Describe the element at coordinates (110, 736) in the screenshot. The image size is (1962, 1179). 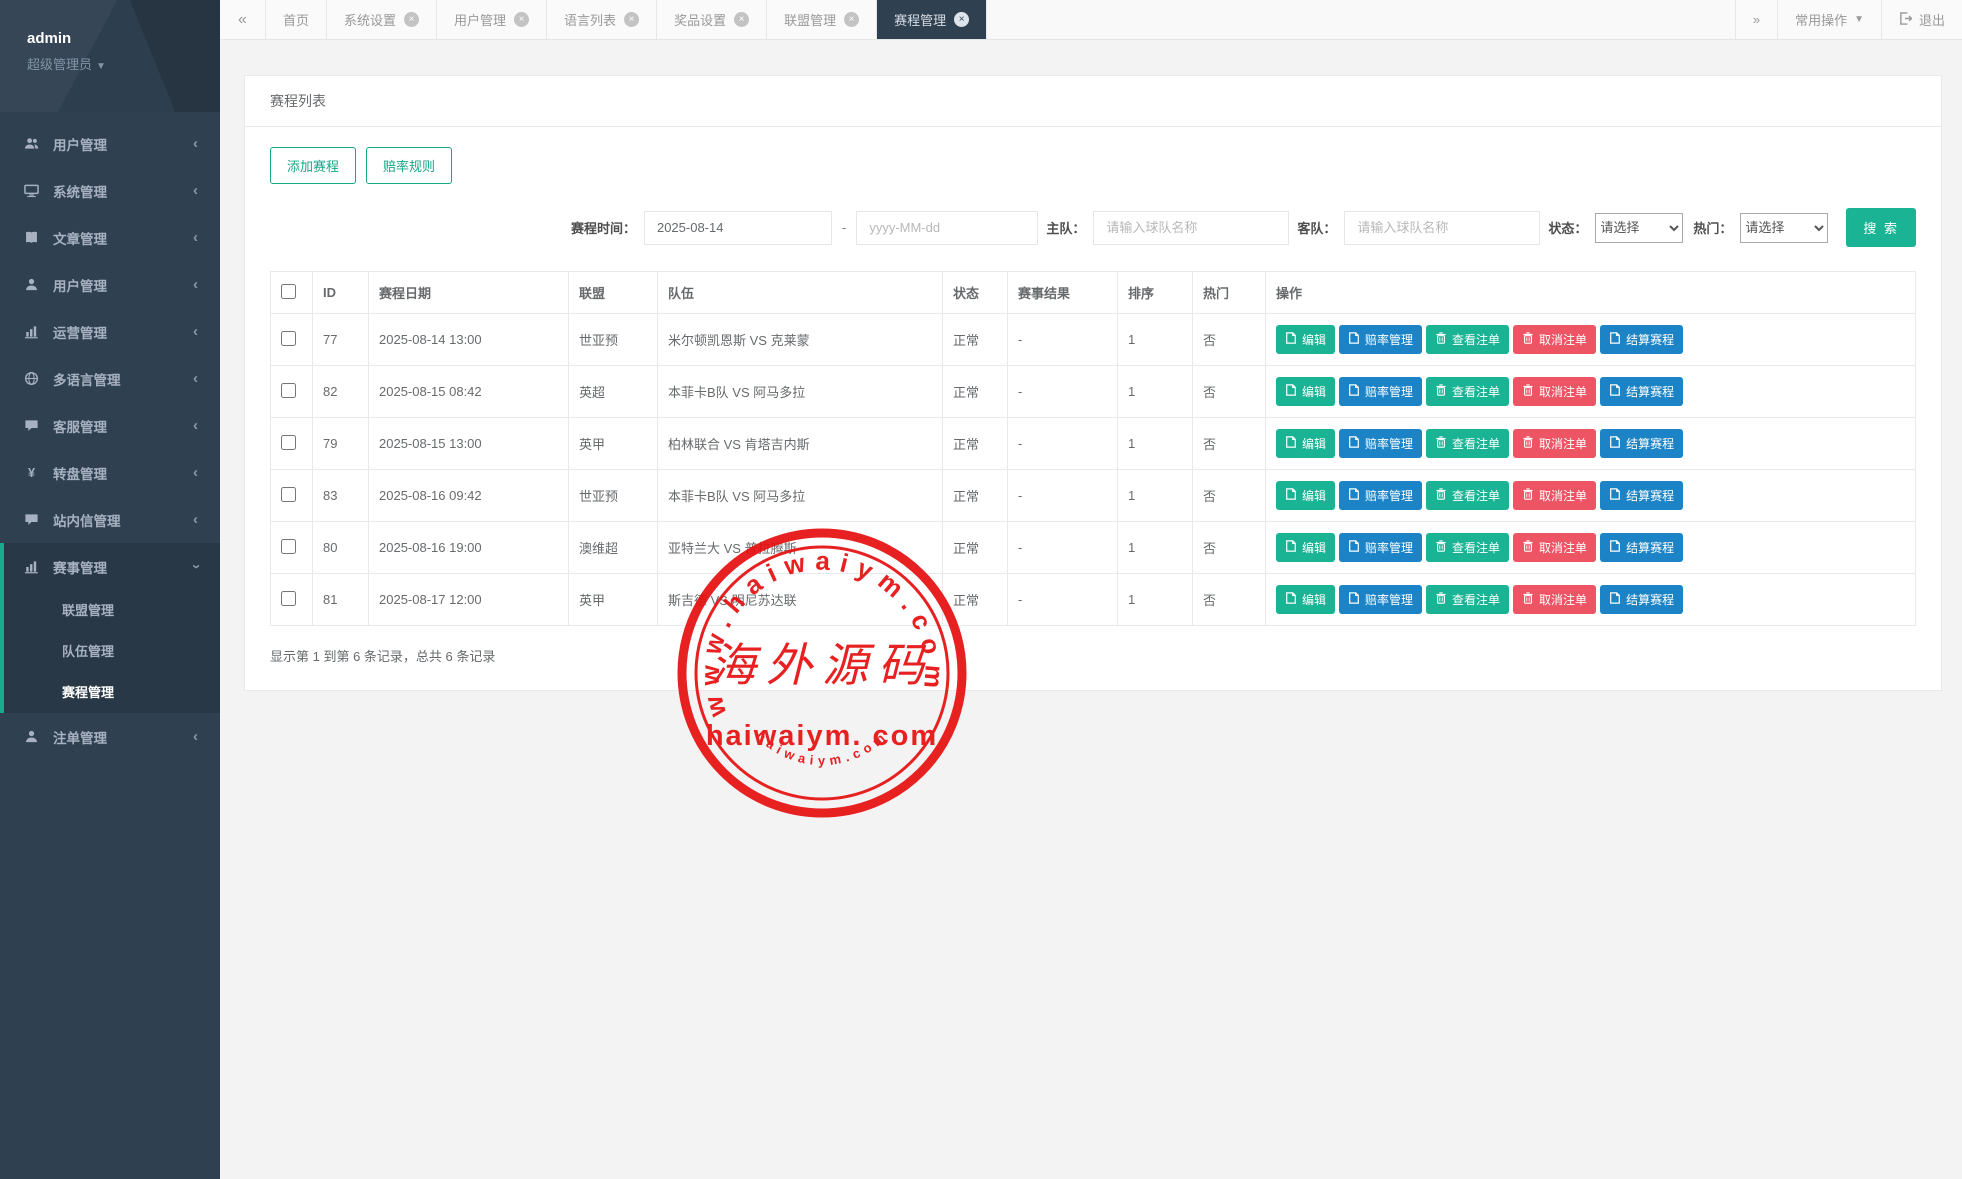
I see `sidebar-item-注单管理: 注单管理 ‹` at that location.